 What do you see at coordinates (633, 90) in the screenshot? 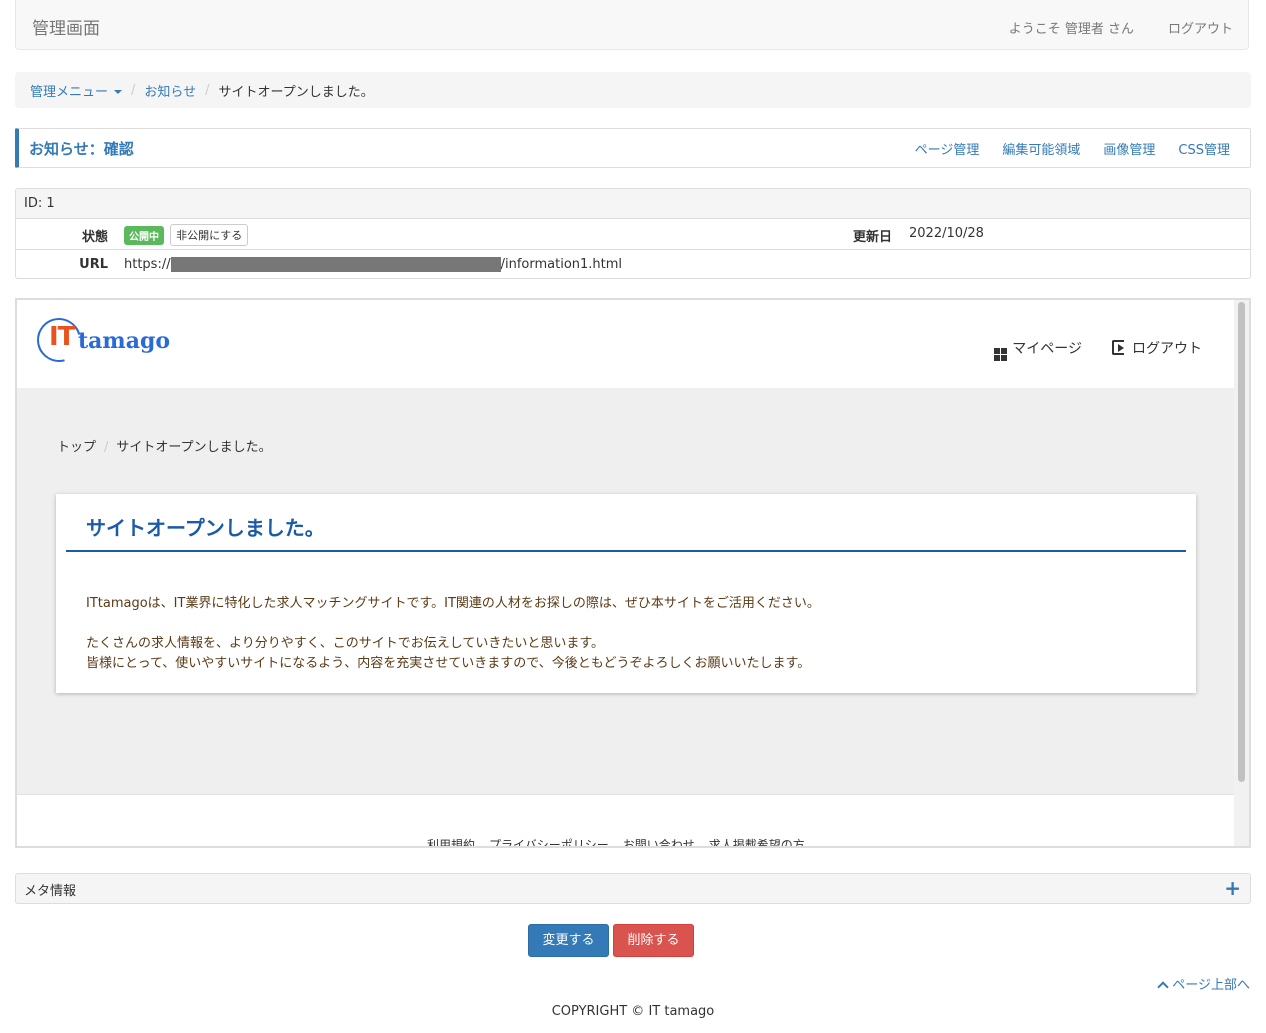
I see `breadcrumb: 管理メニュー / お知らせ / サイトオープンしました。` at bounding box center [633, 90].